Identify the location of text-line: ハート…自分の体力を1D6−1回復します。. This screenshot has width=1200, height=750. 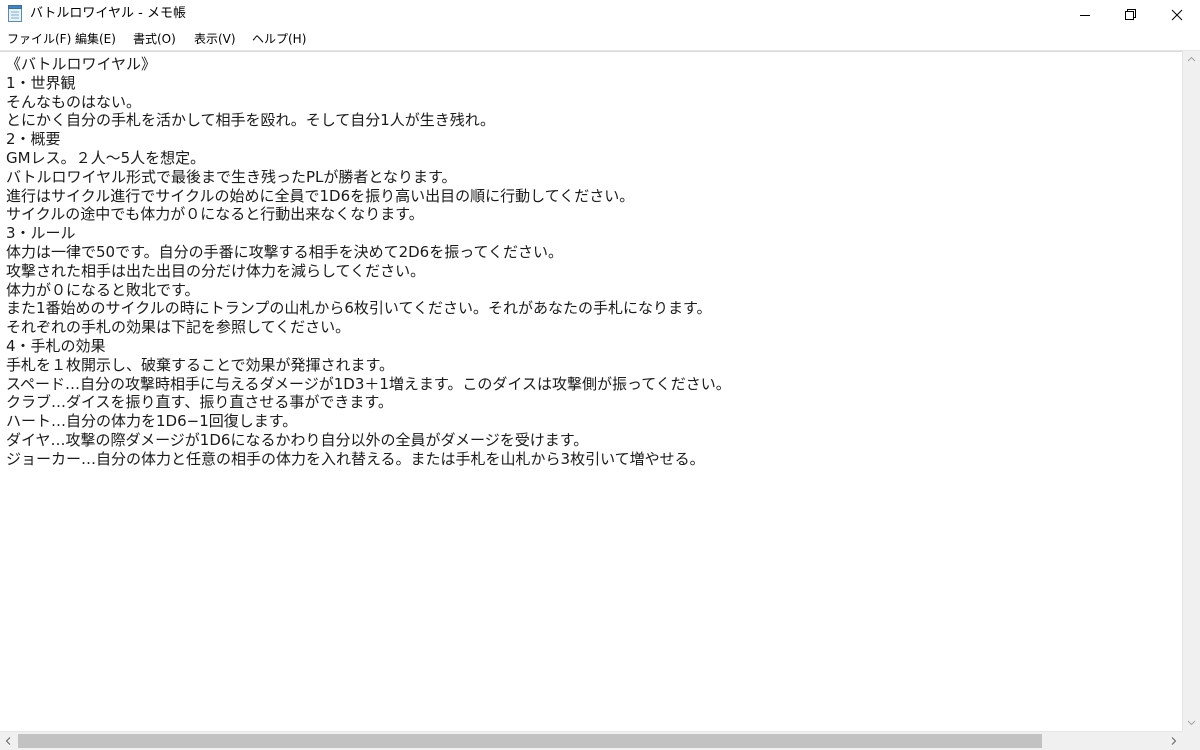
(152, 421).